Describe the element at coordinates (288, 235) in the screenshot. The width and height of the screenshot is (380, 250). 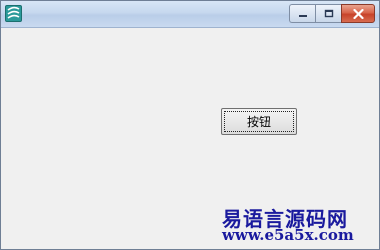
I see `watermark-url: www.e5a5x.com` at that location.